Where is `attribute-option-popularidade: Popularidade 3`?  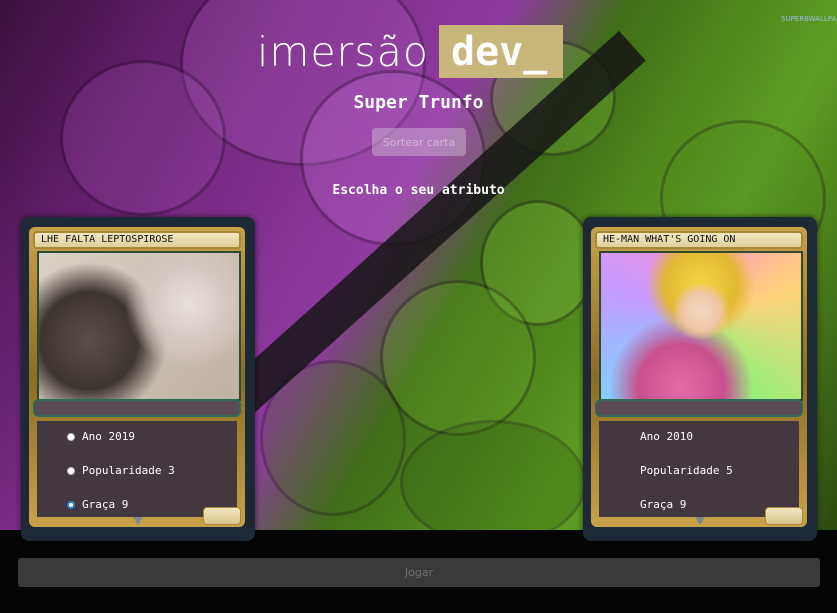
attribute-option-popularidade: Popularidade 3 is located at coordinates (121, 470).